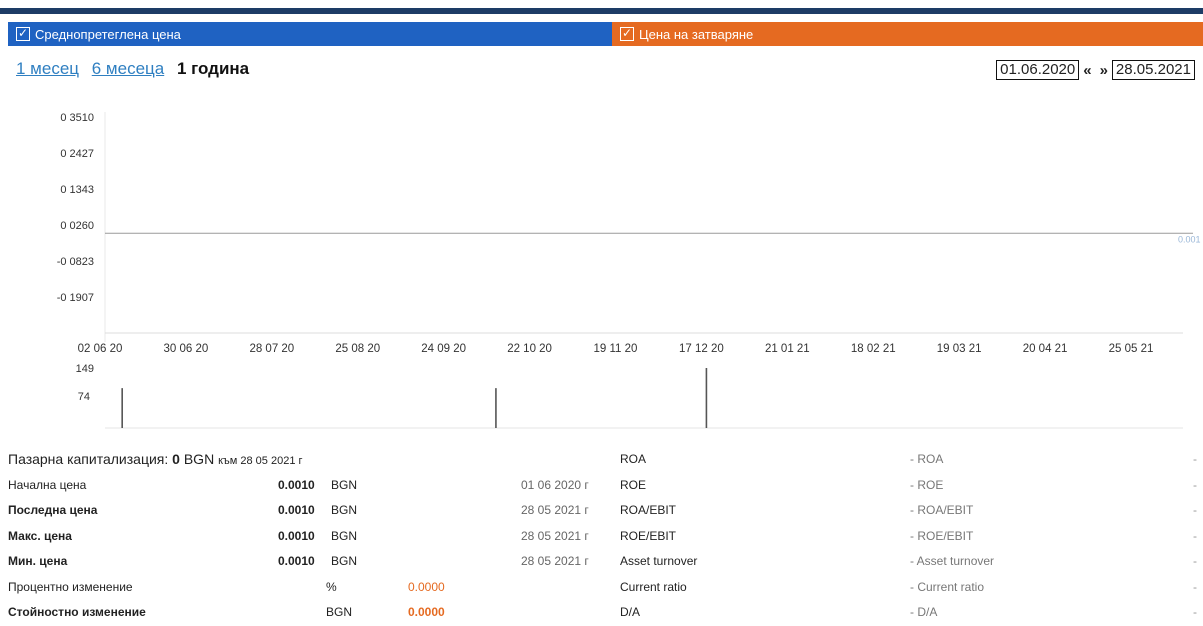 The height and width of the screenshot is (626, 1203). I want to click on ratio-value: - D/A, so click(924, 612).